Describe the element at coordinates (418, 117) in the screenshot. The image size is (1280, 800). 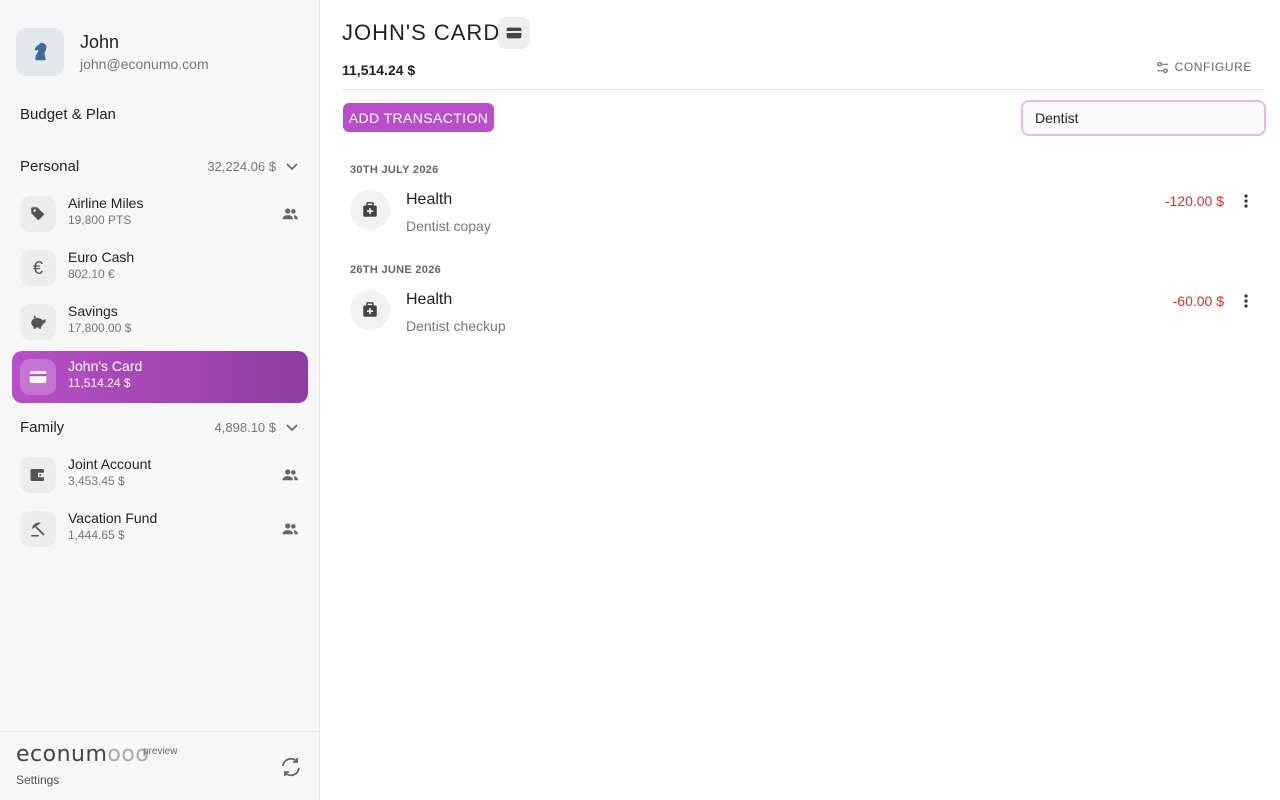
I see `add-transaction-button: ADD TRANSACTION` at that location.